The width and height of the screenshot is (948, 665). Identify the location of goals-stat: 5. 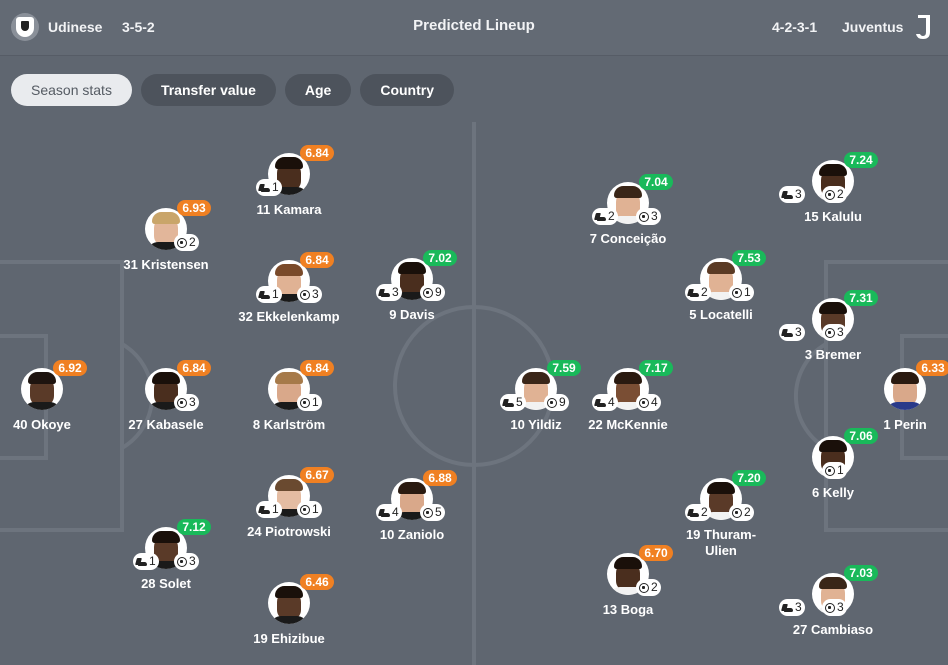
(432, 512).